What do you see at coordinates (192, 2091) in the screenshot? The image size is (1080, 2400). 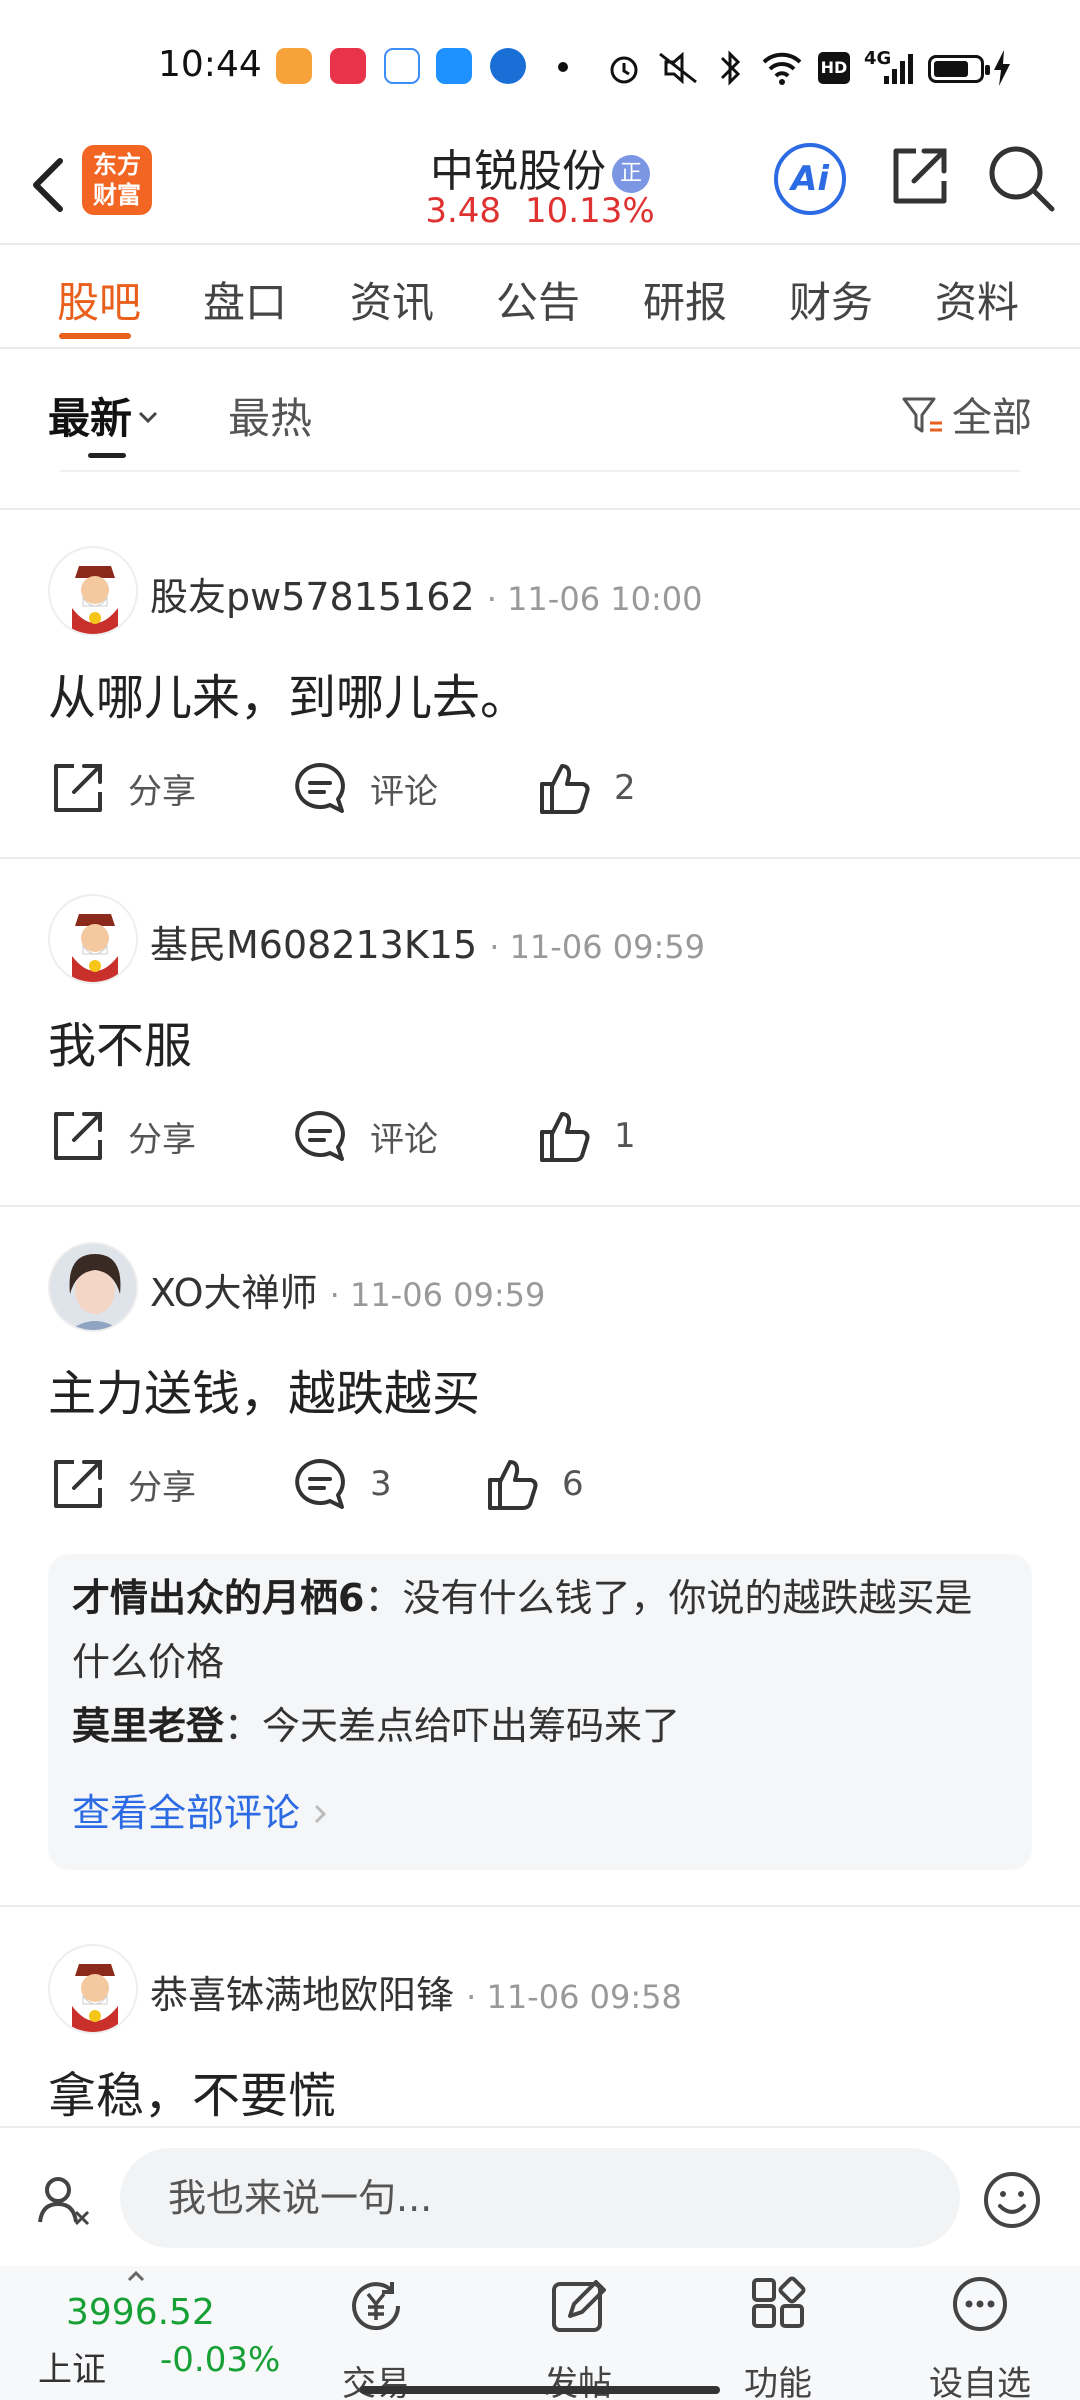 I see `post-content: 拿稳，不要慌` at bounding box center [192, 2091].